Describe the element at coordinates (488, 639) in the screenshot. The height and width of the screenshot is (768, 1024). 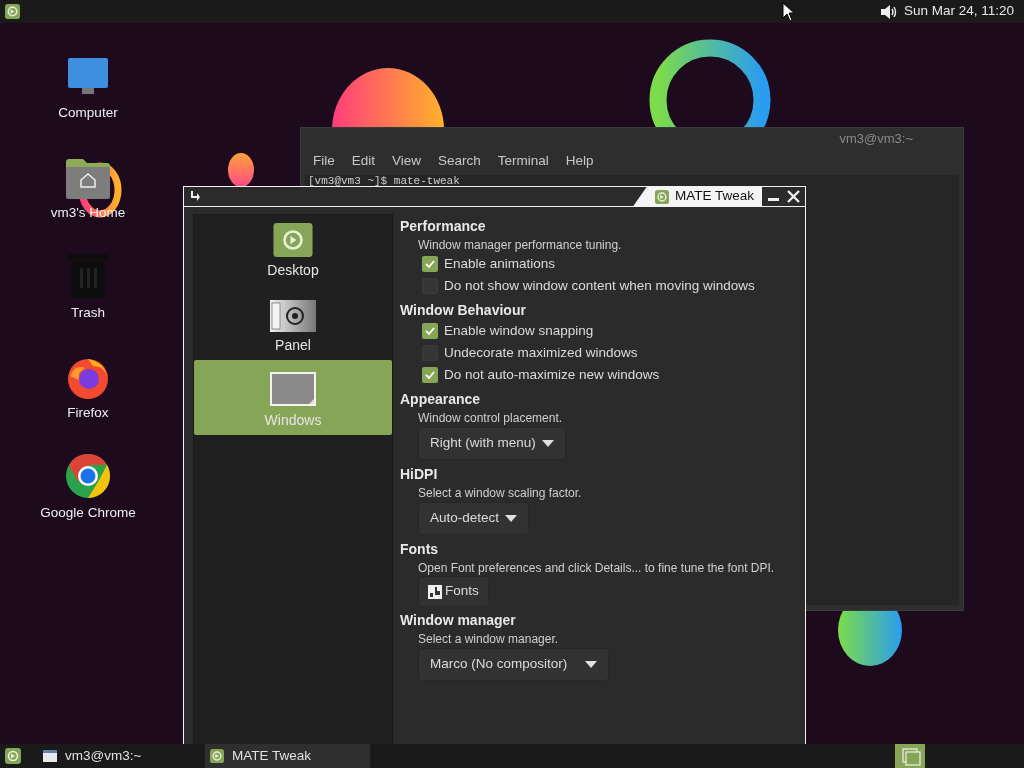
I see `section-description: Select a window manager.` at that location.